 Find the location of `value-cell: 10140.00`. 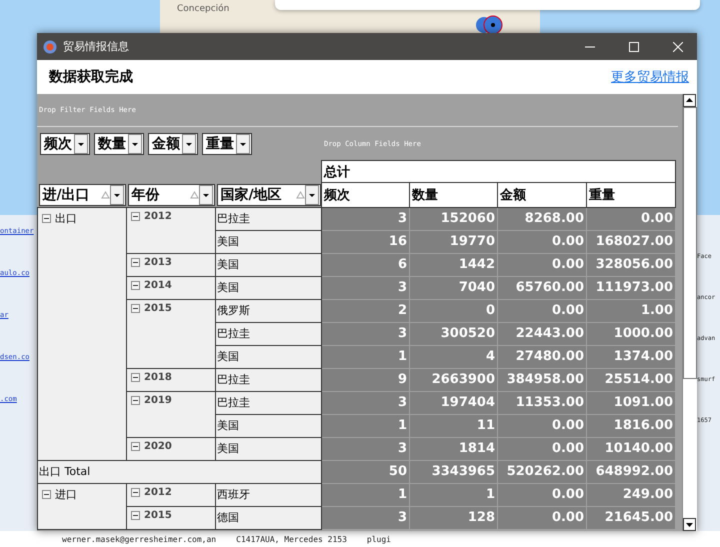

value-cell: 10140.00 is located at coordinates (631, 448).